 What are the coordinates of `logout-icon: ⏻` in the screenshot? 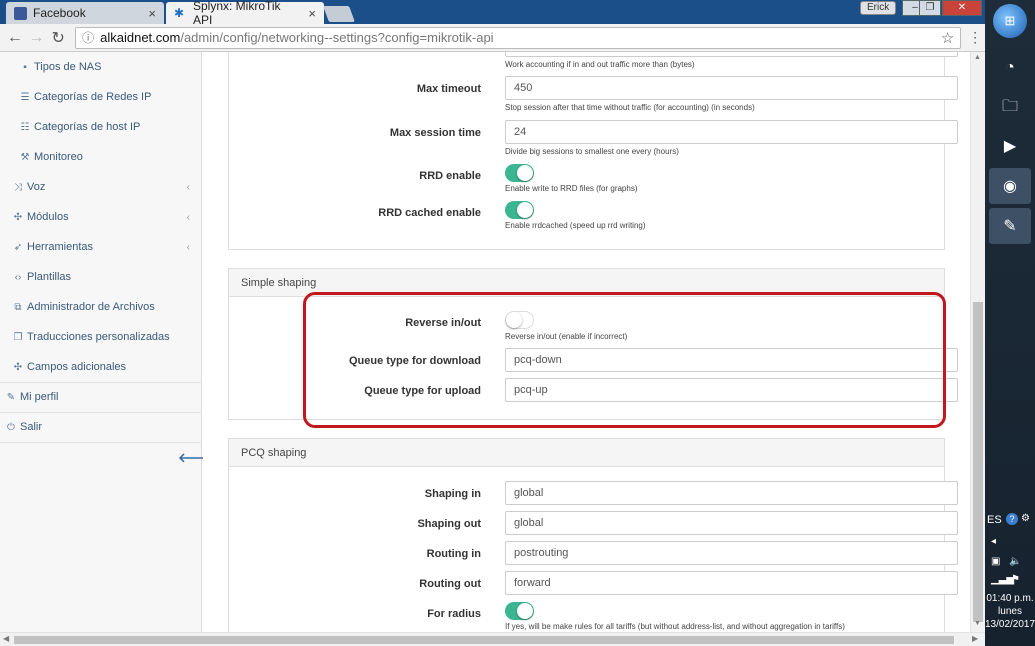 It's located at (11, 427).